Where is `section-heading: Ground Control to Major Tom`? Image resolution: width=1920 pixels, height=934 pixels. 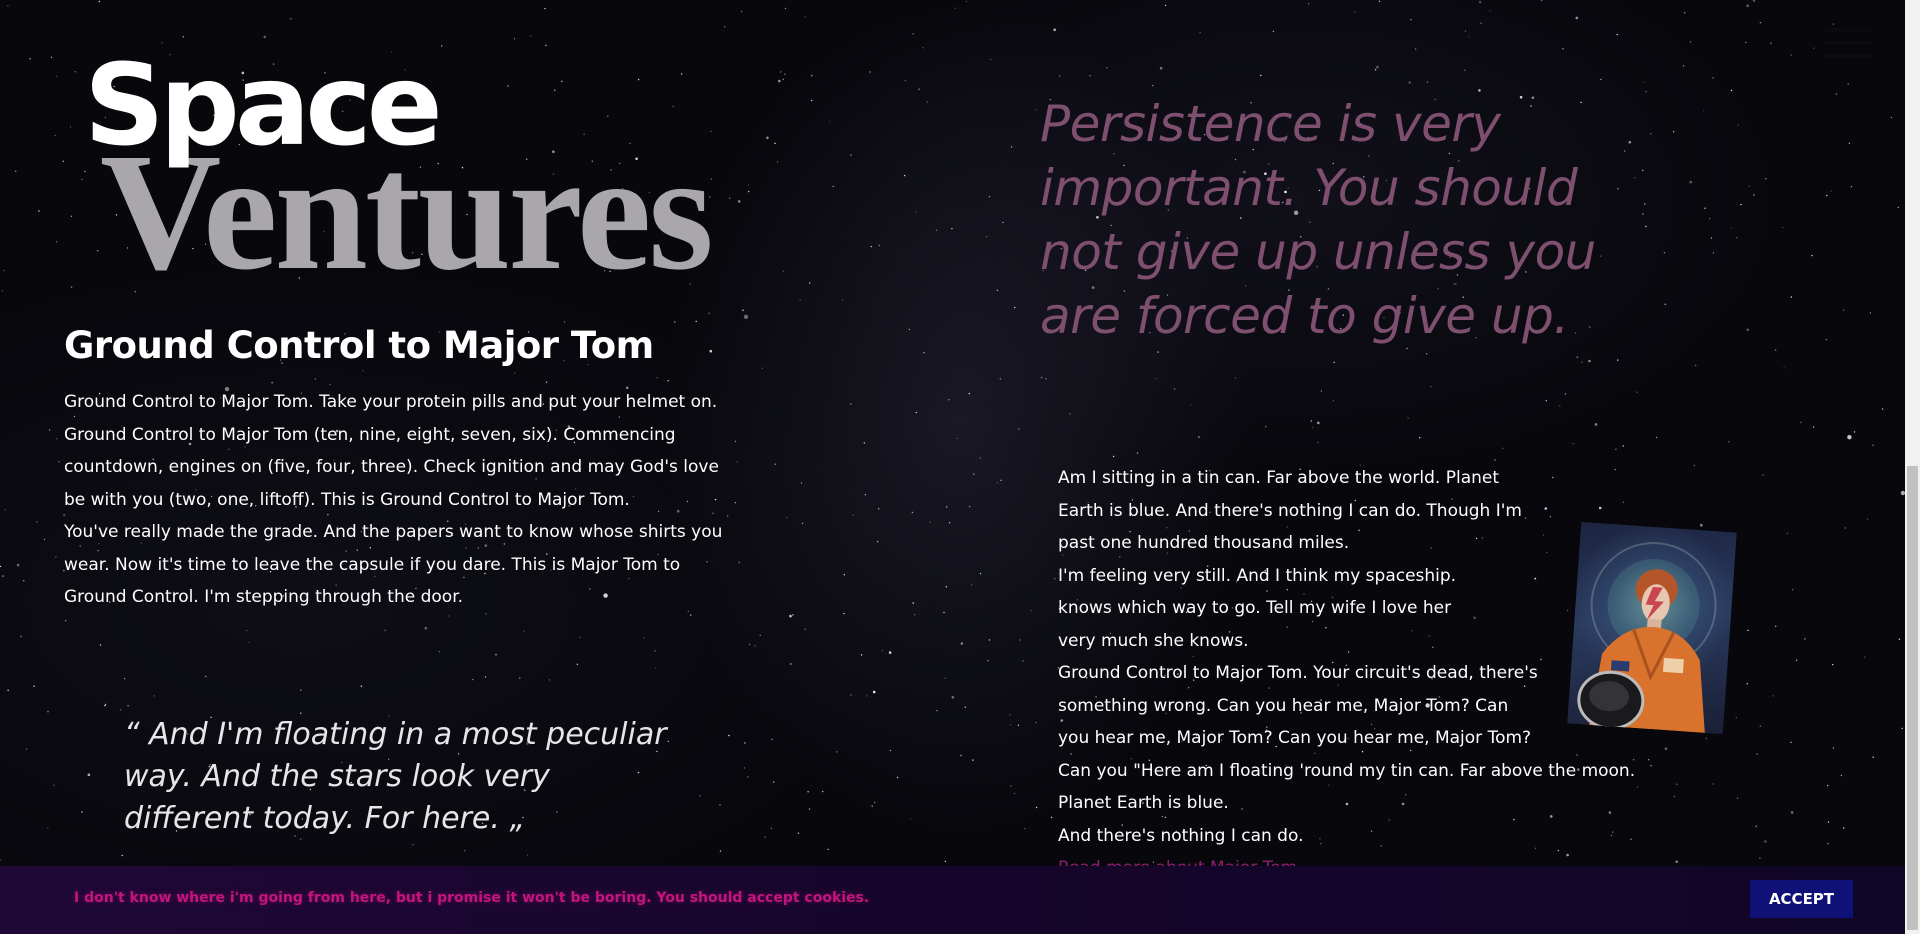 section-heading: Ground Control to Major Tom is located at coordinates (359, 345).